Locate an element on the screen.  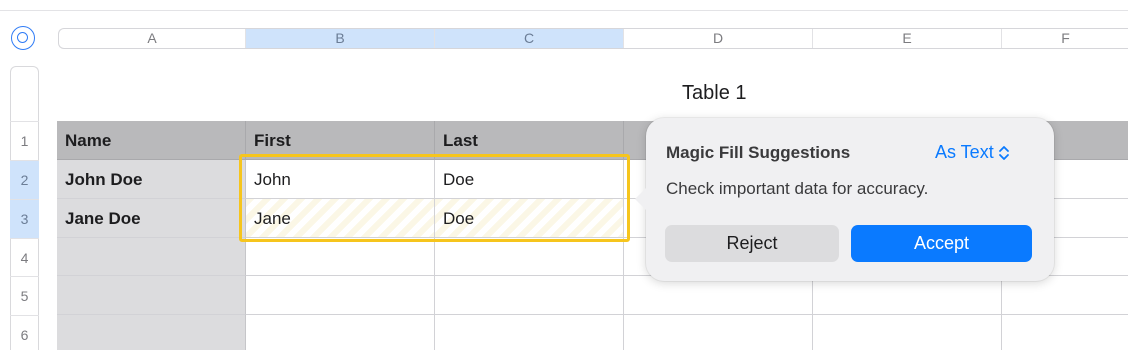
format-selector: As Text is located at coordinates (972, 152).